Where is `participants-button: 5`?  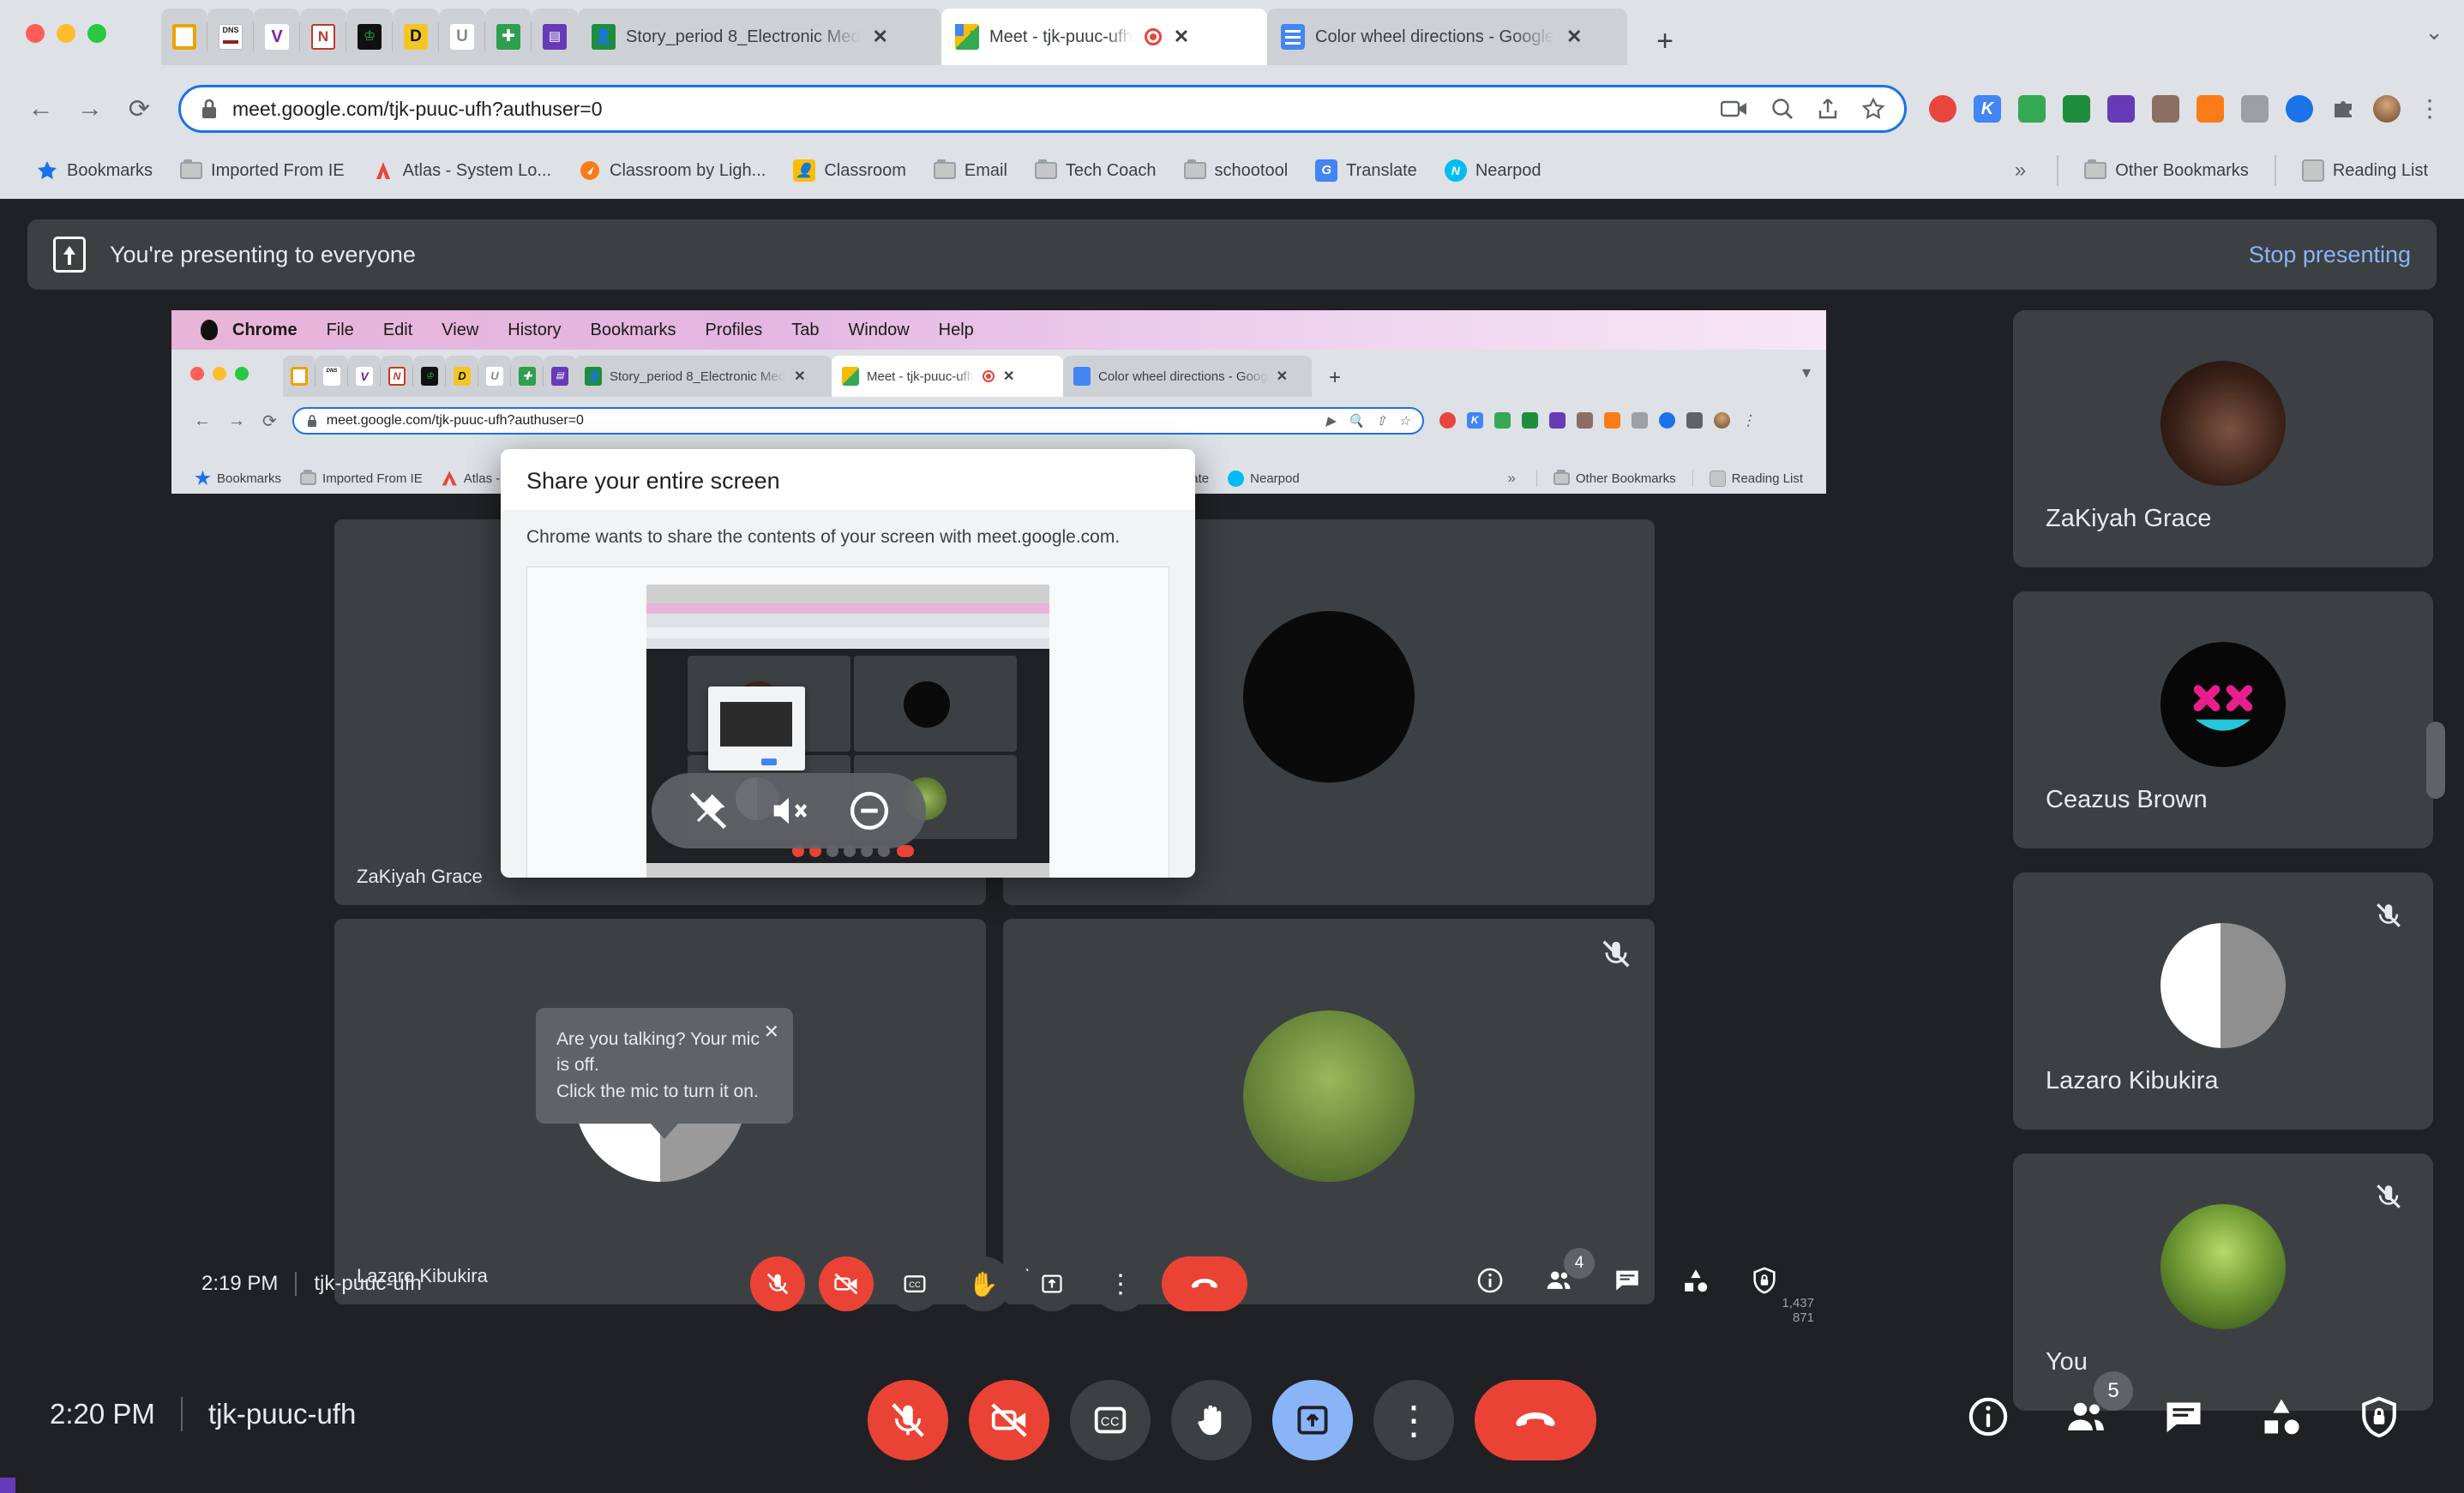
participants-button: 5 is located at coordinates (2097, 1406).